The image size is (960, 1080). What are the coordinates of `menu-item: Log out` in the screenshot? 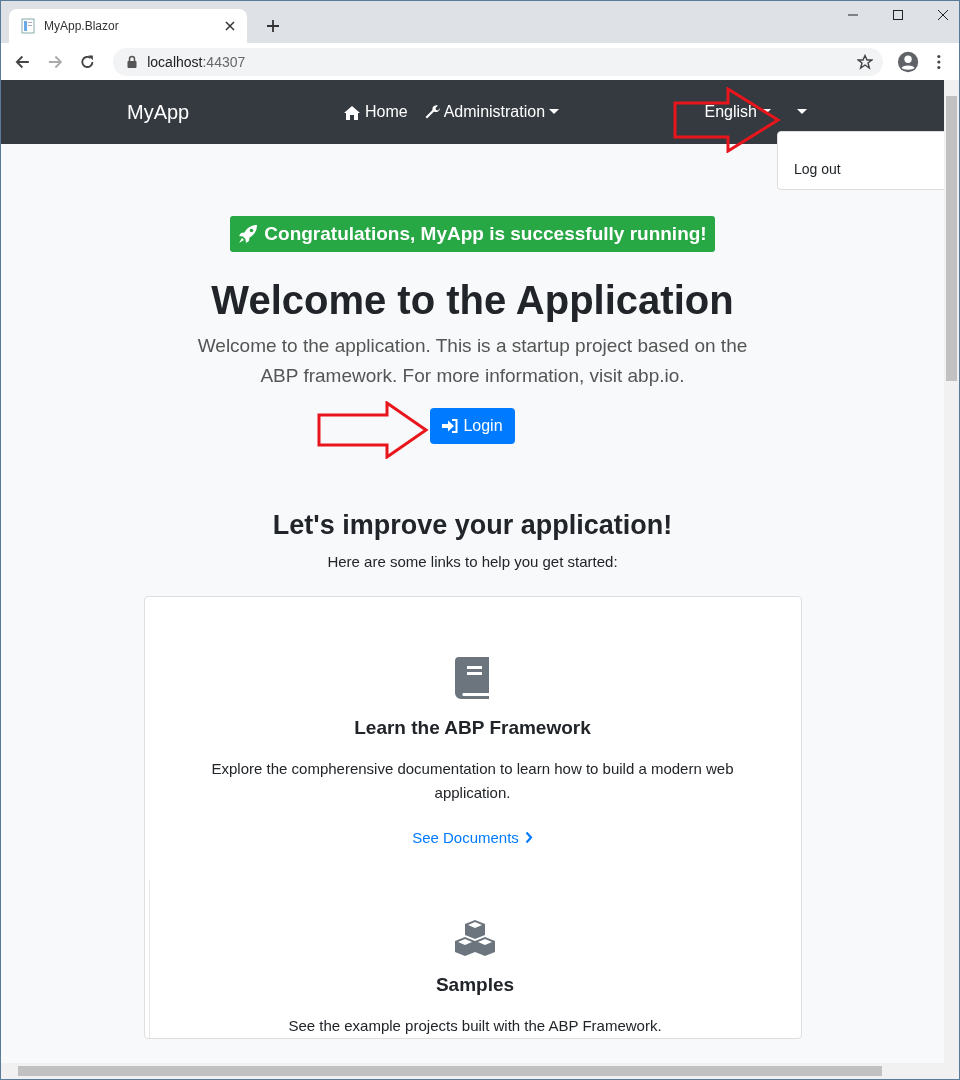 It's located at (861, 169).